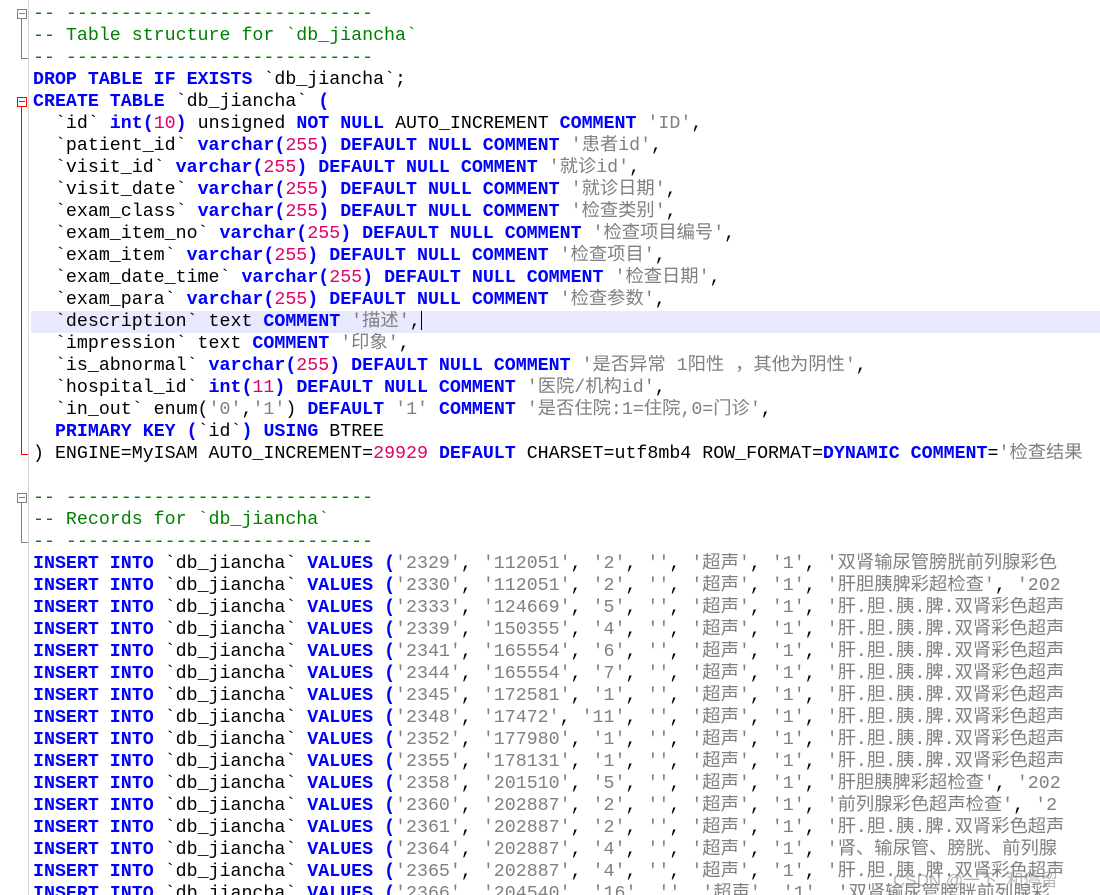 Image resolution: width=1100 pixels, height=895 pixels. I want to click on sql-string: '前列腺彩色超声检查', so click(920, 806).